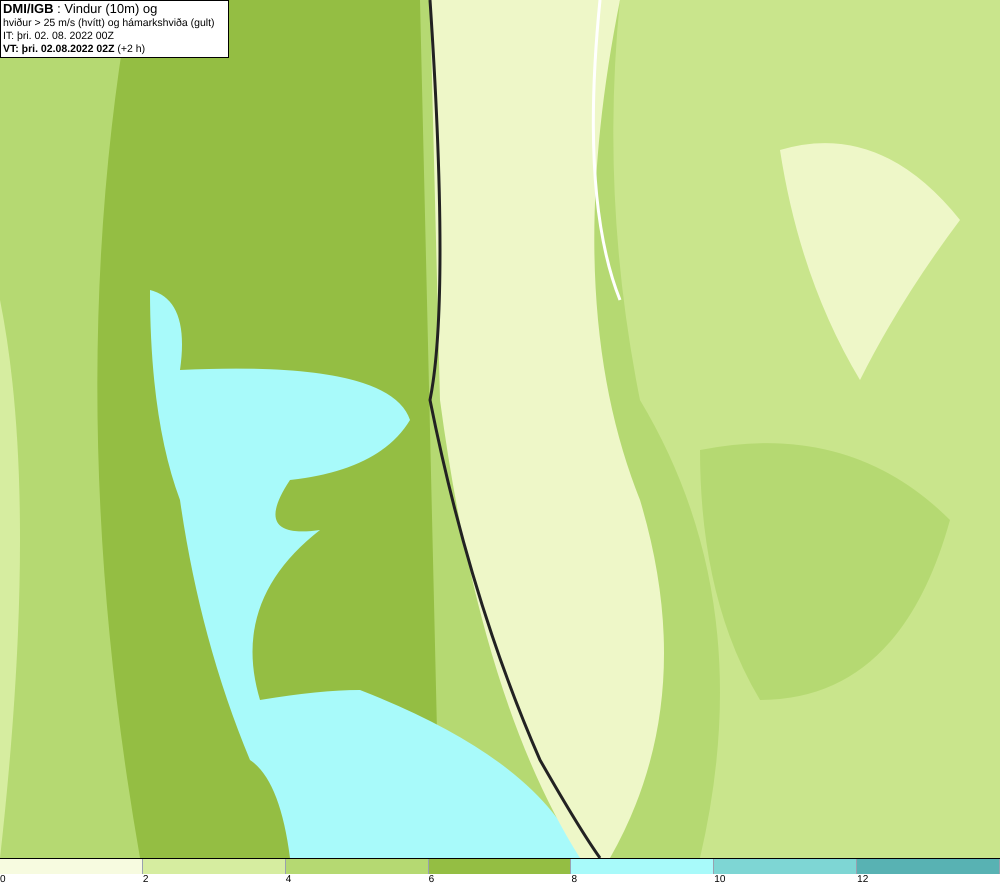 The height and width of the screenshot is (887, 1000). I want to click on legend-label: 8, so click(574, 880).